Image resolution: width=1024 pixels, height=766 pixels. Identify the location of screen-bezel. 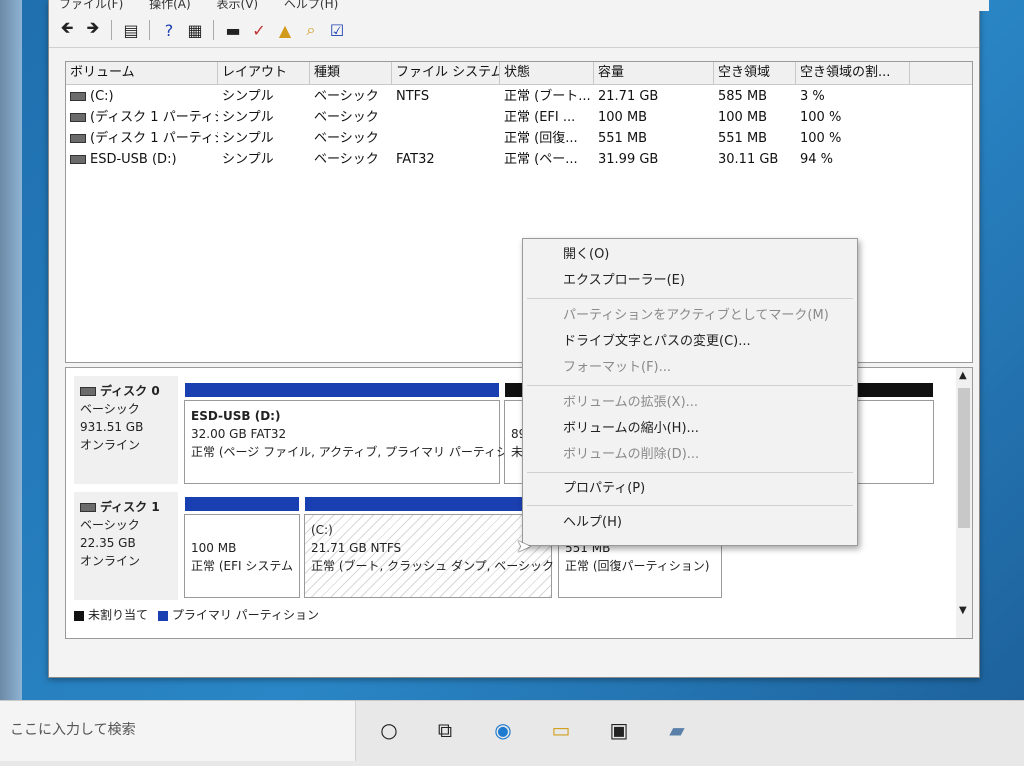
(11, 350).